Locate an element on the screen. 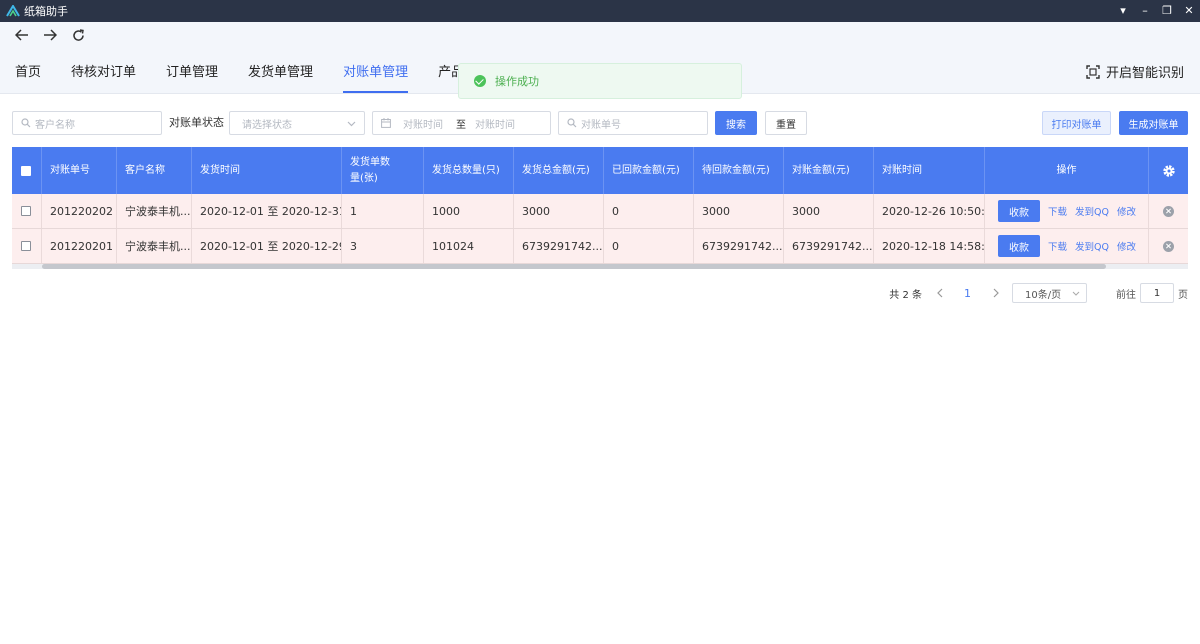  back-icon is located at coordinates (21, 35).